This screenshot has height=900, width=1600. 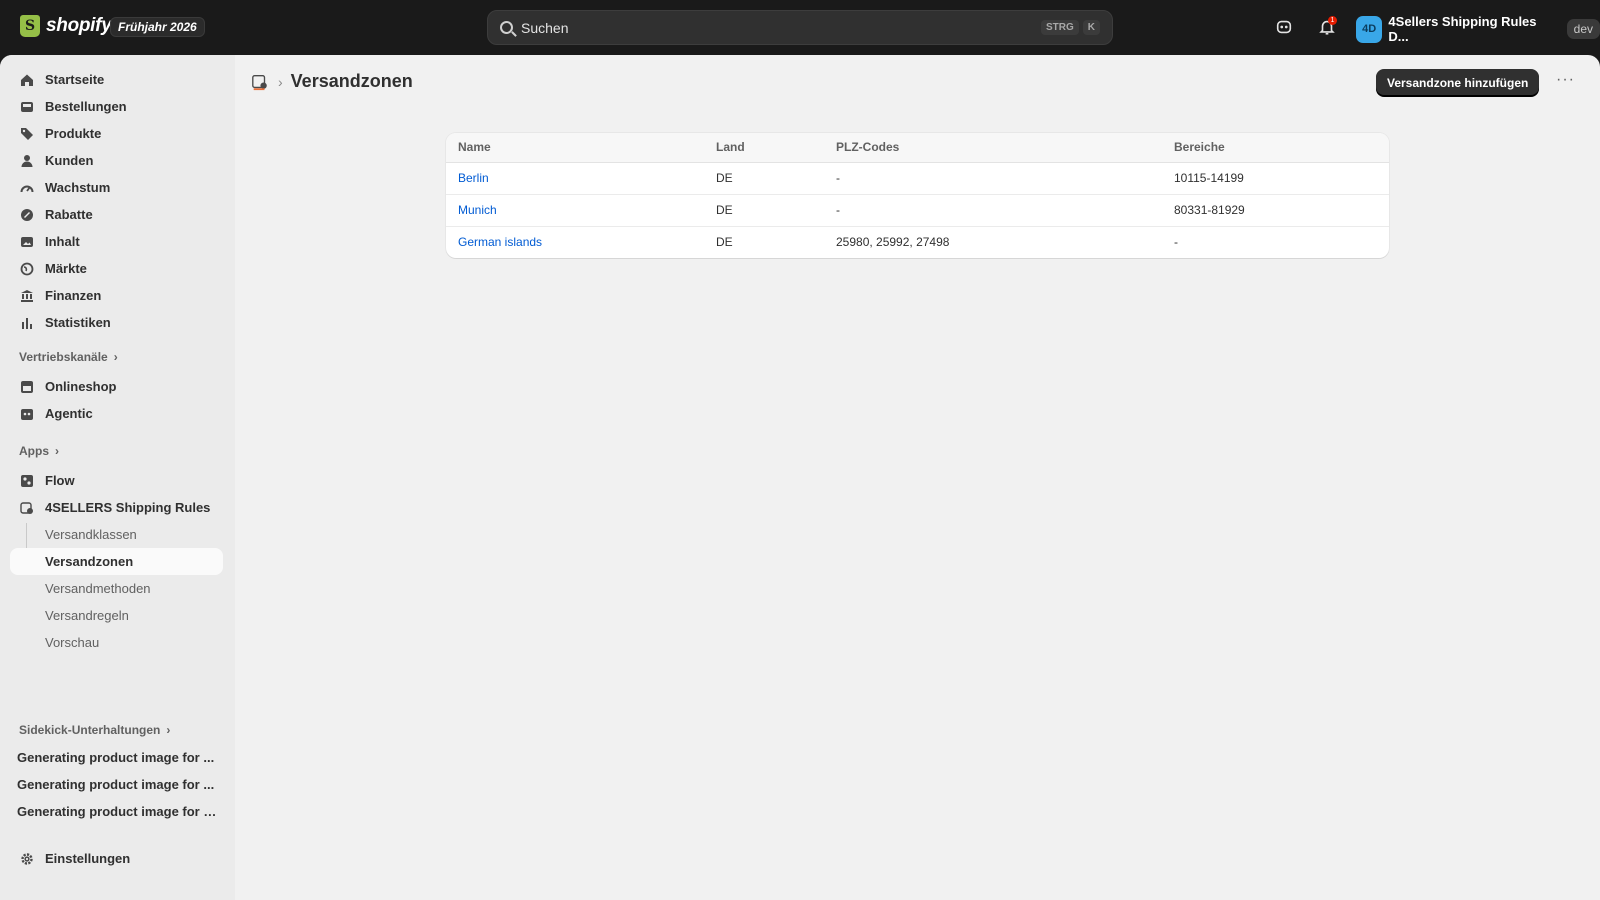 I want to click on zone-link: Berlin, so click(x=473, y=178).